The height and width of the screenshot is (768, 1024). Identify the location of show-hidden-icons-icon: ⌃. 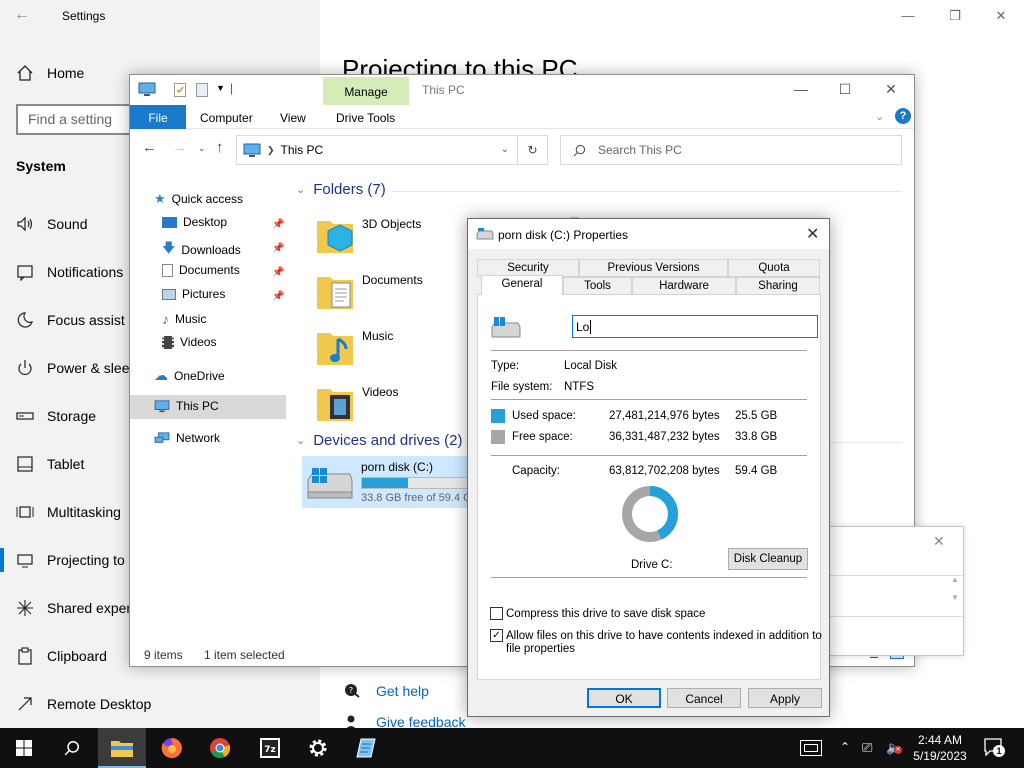
(845, 747).